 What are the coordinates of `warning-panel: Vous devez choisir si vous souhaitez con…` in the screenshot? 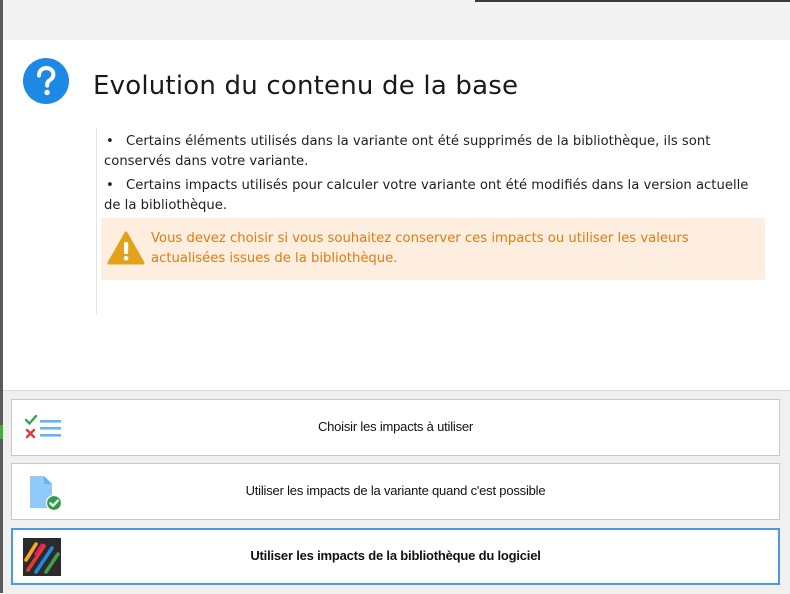 It's located at (433, 249).